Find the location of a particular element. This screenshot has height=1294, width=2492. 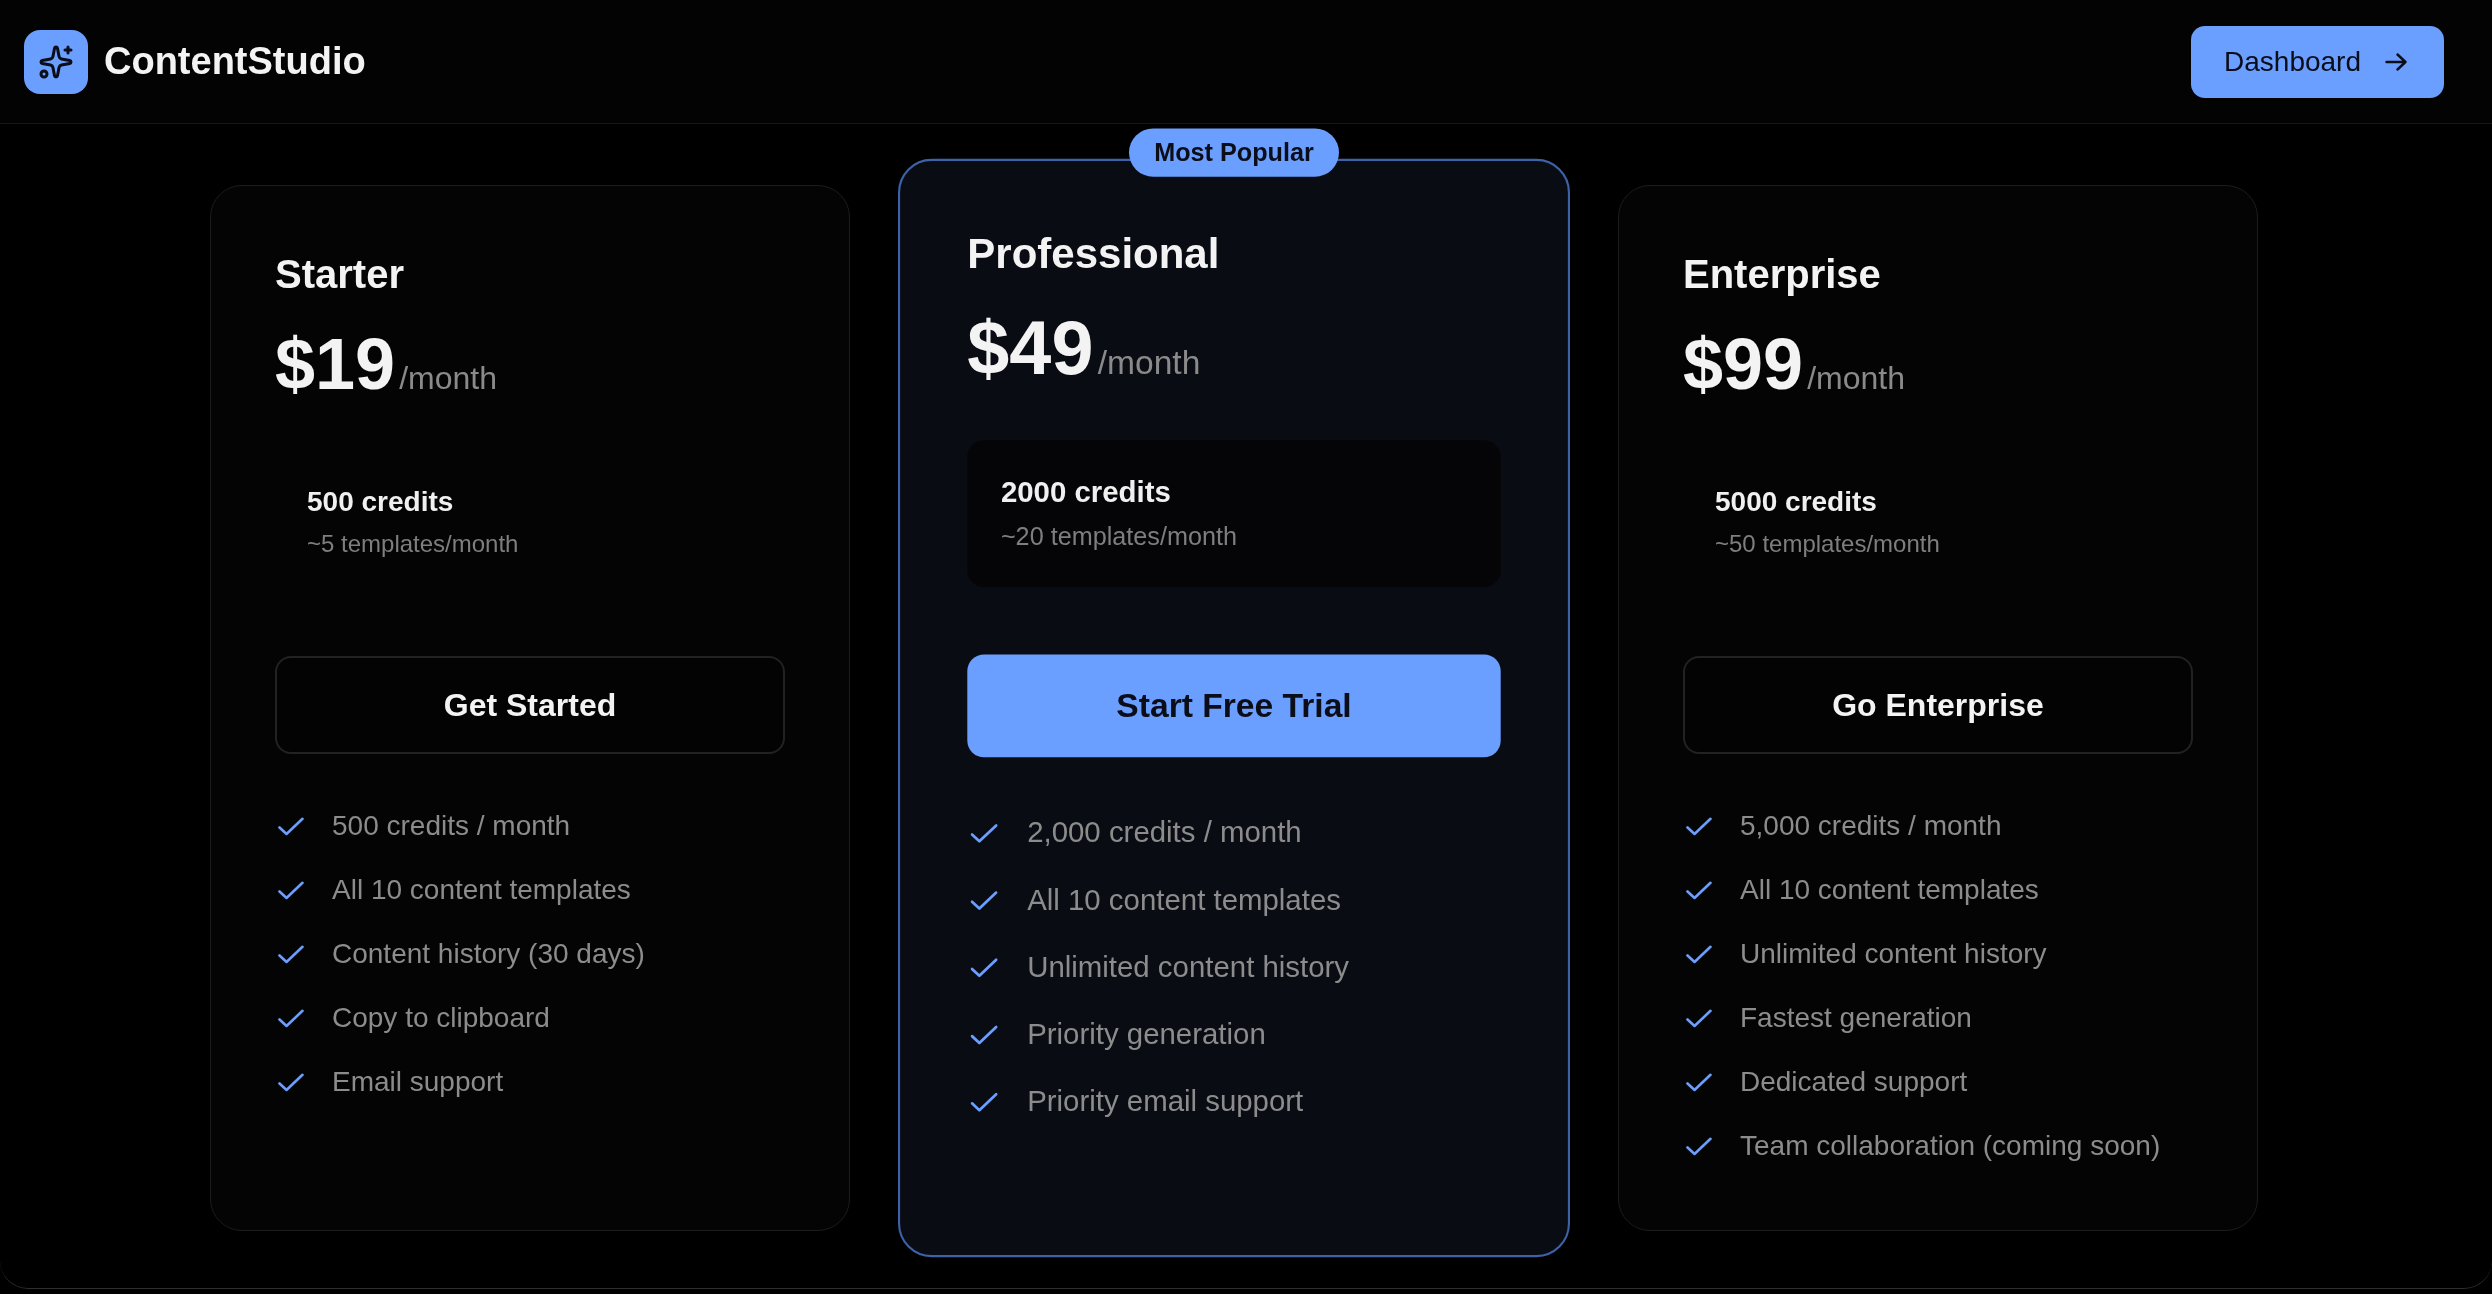

feature-text: Fastest generation is located at coordinates (1856, 1018).